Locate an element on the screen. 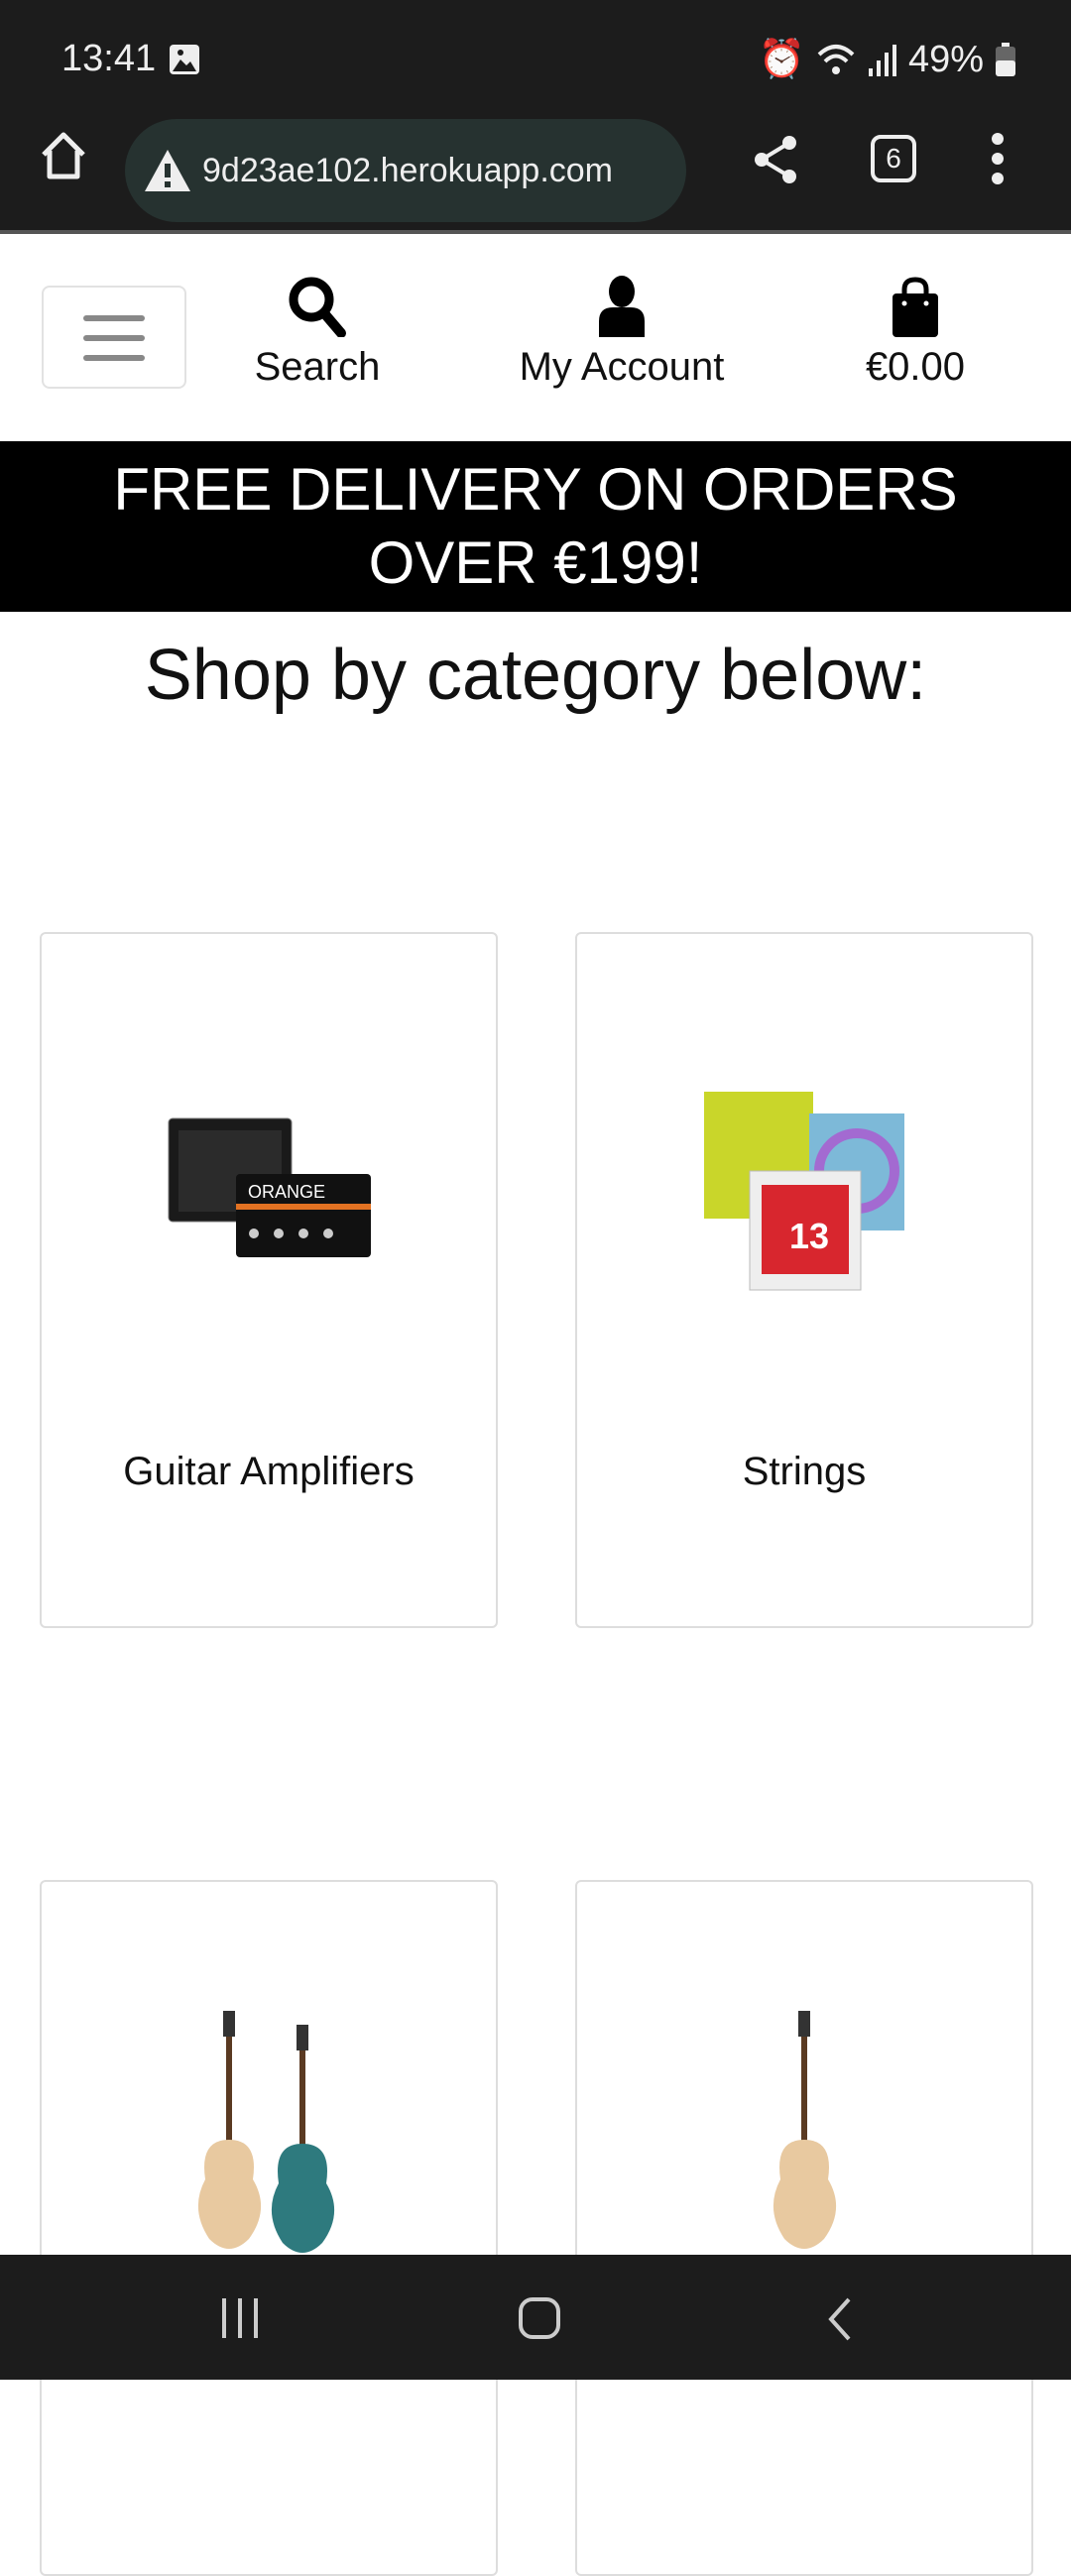 The image size is (1071, 2576). banner-line-2: OVER €199! is located at coordinates (535, 563).